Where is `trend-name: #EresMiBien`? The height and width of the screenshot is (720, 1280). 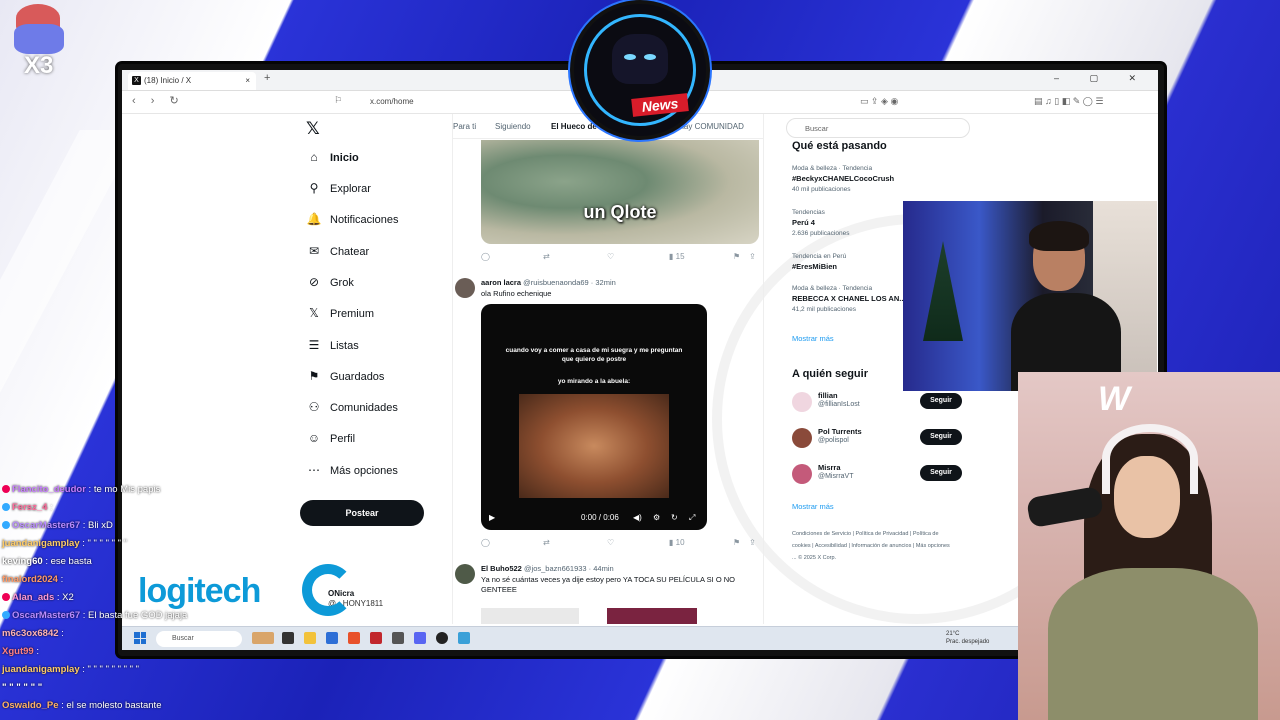 trend-name: #EresMiBien is located at coordinates (815, 266).